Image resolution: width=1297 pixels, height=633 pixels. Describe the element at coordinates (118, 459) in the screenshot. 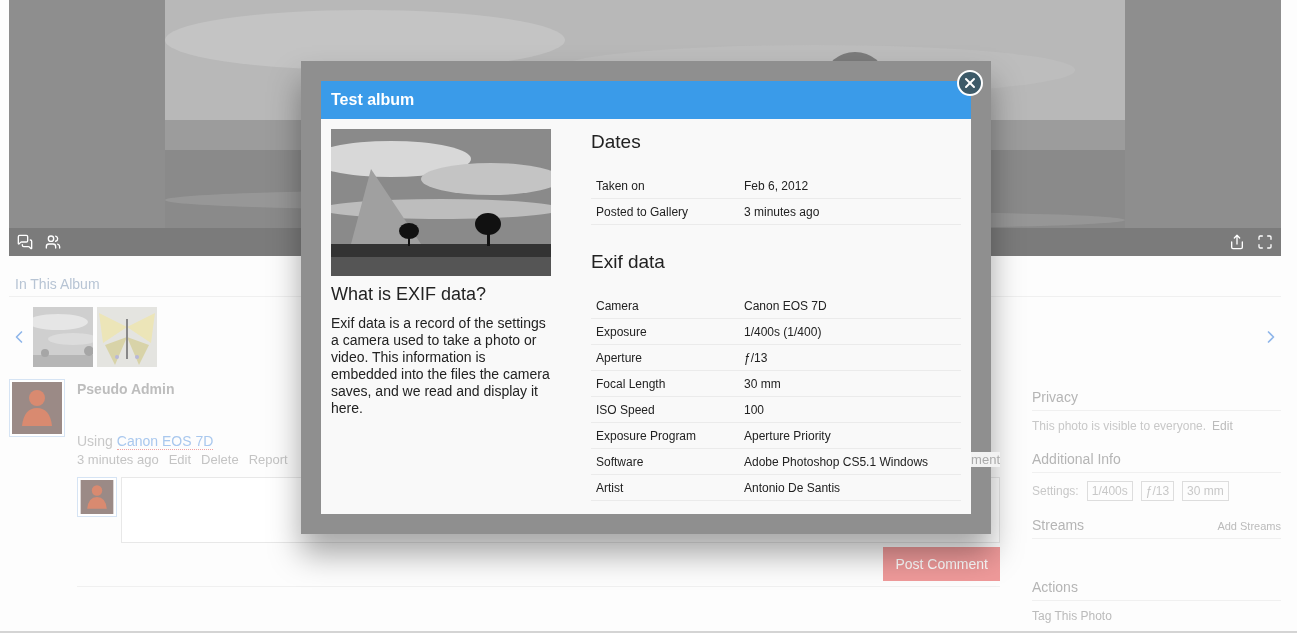

I see `comment-time: 3 minutes ago` at that location.